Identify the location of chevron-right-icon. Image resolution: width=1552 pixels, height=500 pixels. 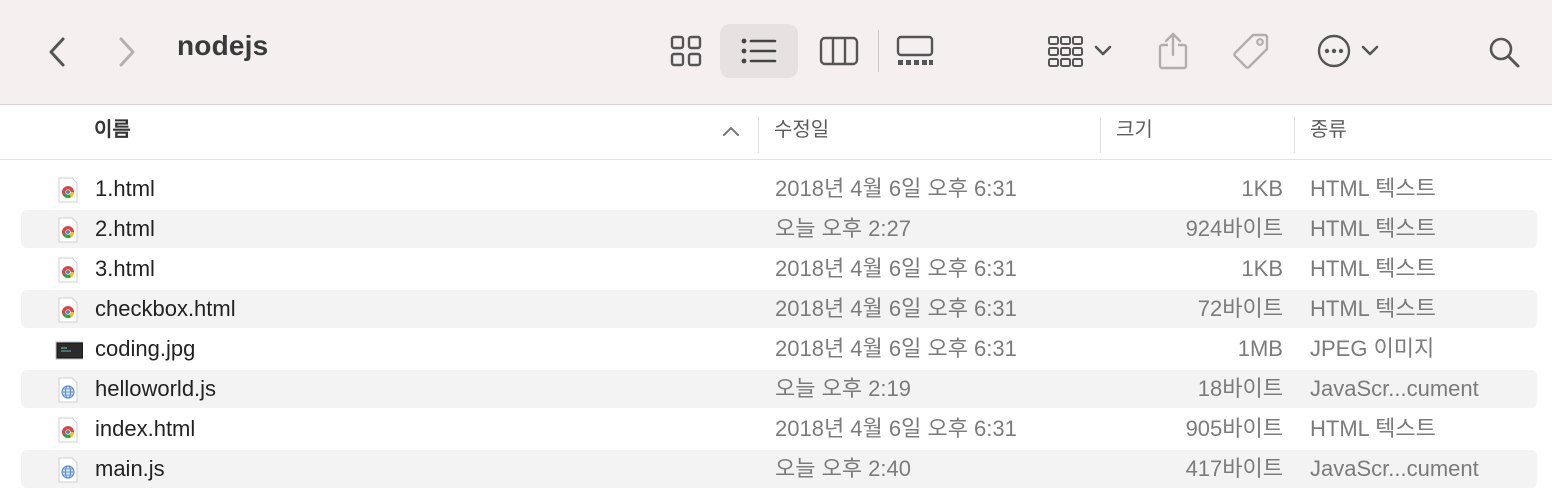
(127, 52).